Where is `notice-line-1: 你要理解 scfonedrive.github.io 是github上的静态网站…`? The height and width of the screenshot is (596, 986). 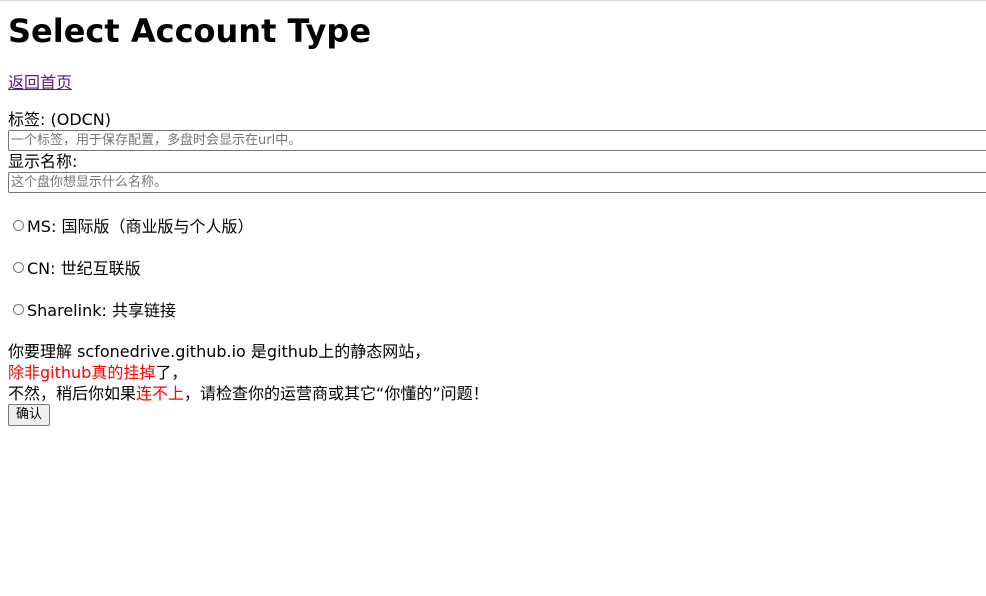
notice-line-1: 你要理解 scfonedrive.github.io 是github上的静态网站… is located at coordinates (219, 351).